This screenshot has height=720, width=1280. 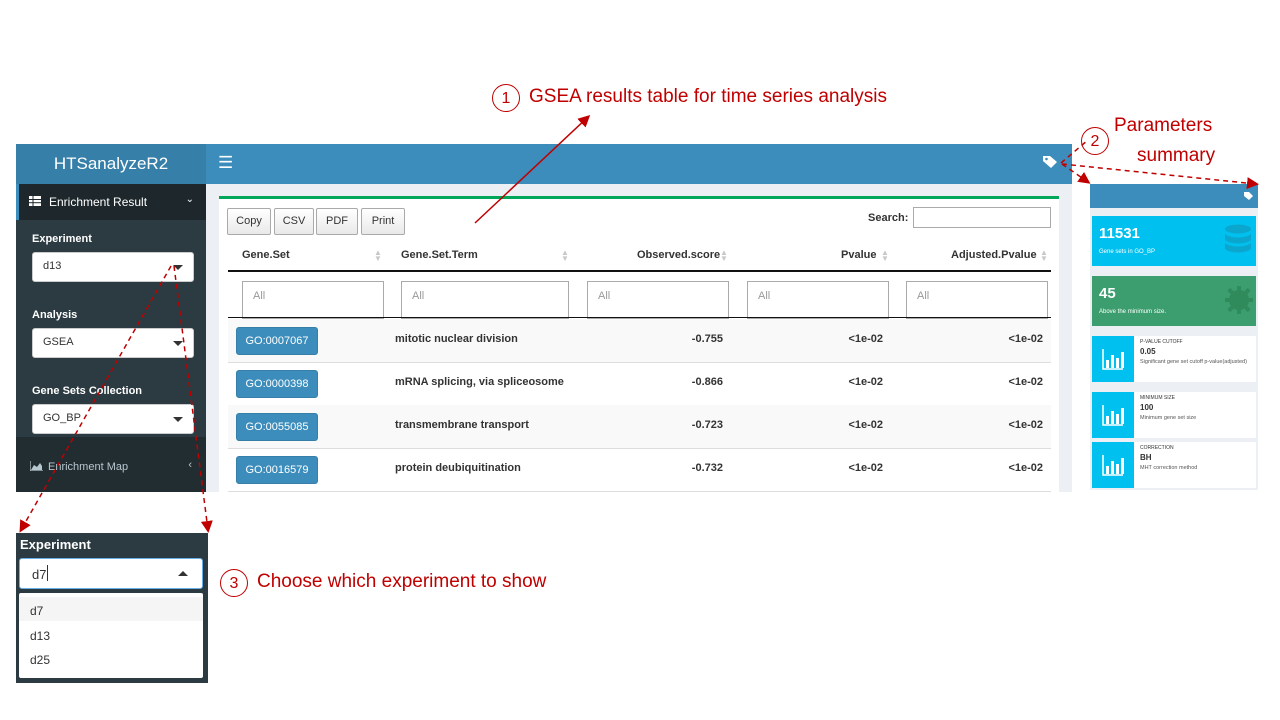 I want to click on dashed-connector-zoom-left, so click(x=95, y=399).